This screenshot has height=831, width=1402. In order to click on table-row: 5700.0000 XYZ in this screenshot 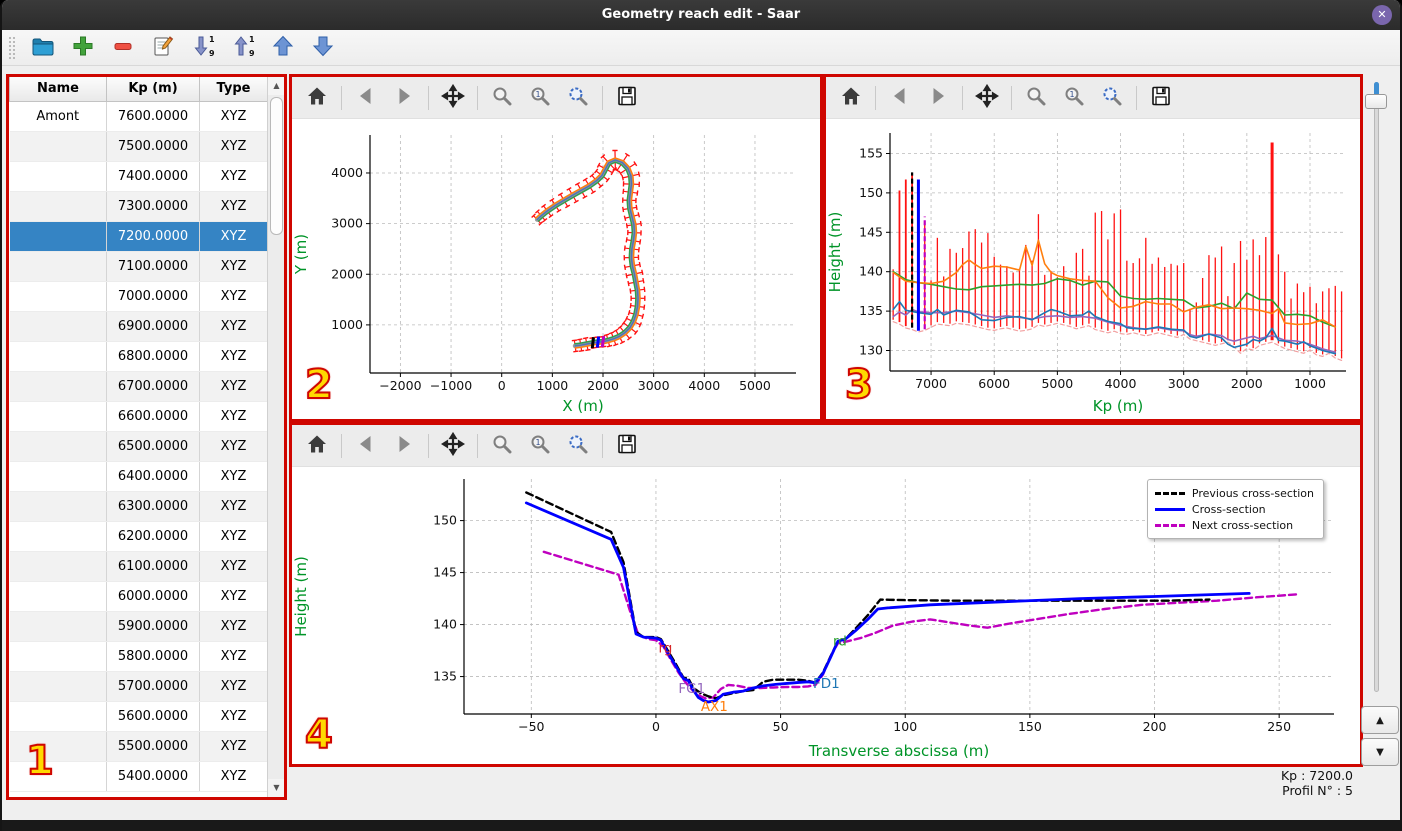, I will do `click(138, 686)`.